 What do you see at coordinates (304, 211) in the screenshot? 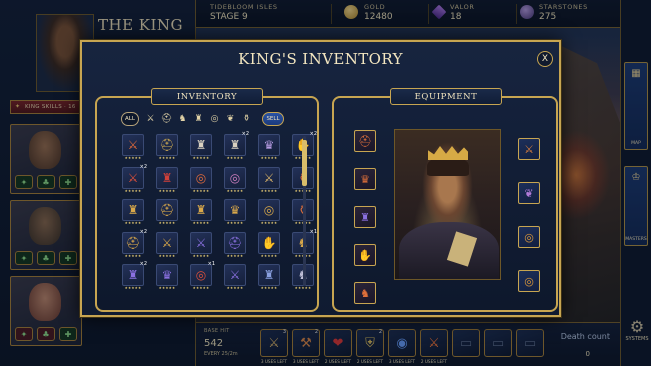
I see `inventory-scrollbar` at bounding box center [304, 211].